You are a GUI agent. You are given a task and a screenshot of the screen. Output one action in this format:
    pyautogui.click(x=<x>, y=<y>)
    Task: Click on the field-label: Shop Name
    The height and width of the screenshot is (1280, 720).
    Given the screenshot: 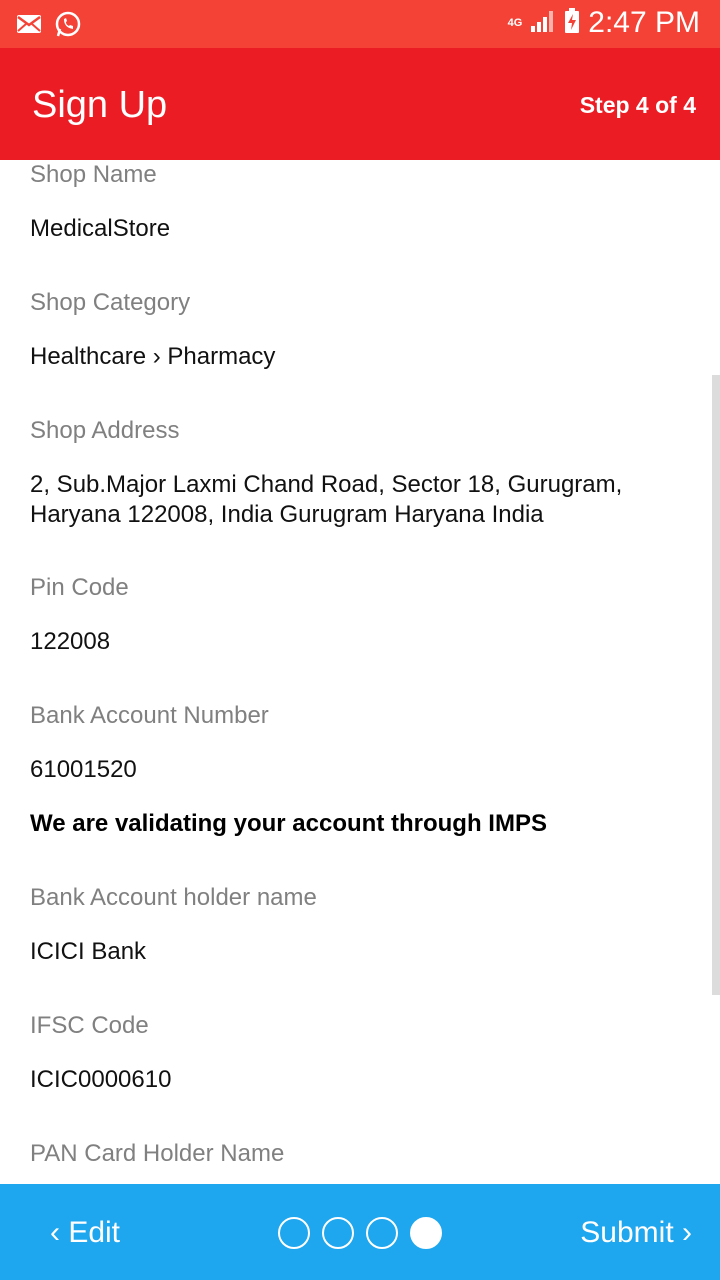 What is the action you would take?
    pyautogui.click(x=93, y=174)
    